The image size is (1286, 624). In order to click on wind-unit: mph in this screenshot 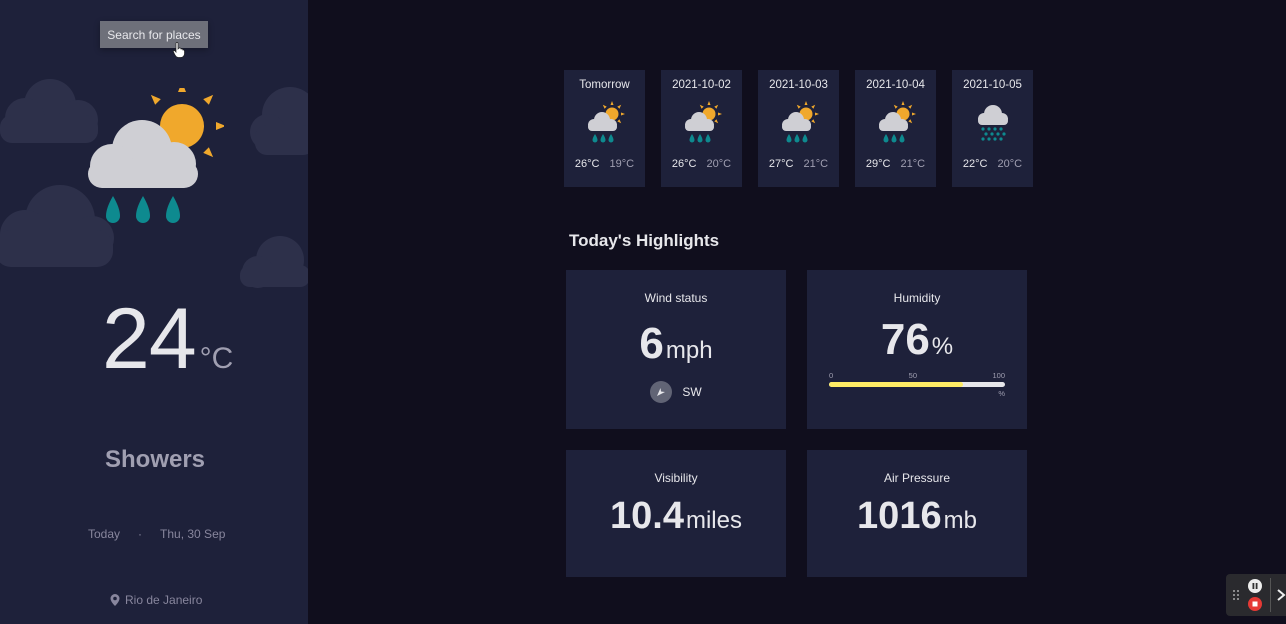, I will do `click(689, 350)`.